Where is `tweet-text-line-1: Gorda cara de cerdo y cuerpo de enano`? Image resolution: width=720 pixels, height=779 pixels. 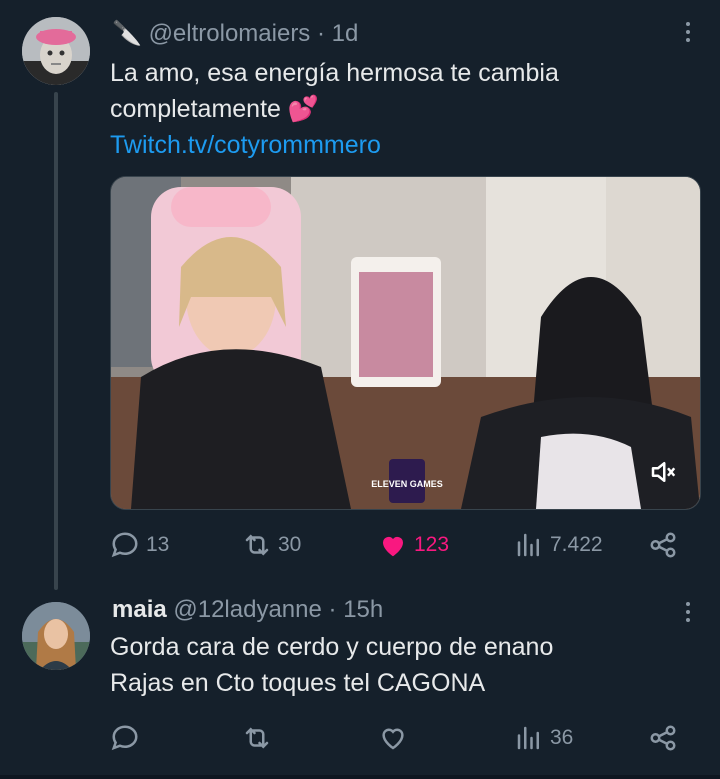
tweet-text-line-1: Gorda cara de cerdo y cuerpo de enano is located at coordinates (332, 647).